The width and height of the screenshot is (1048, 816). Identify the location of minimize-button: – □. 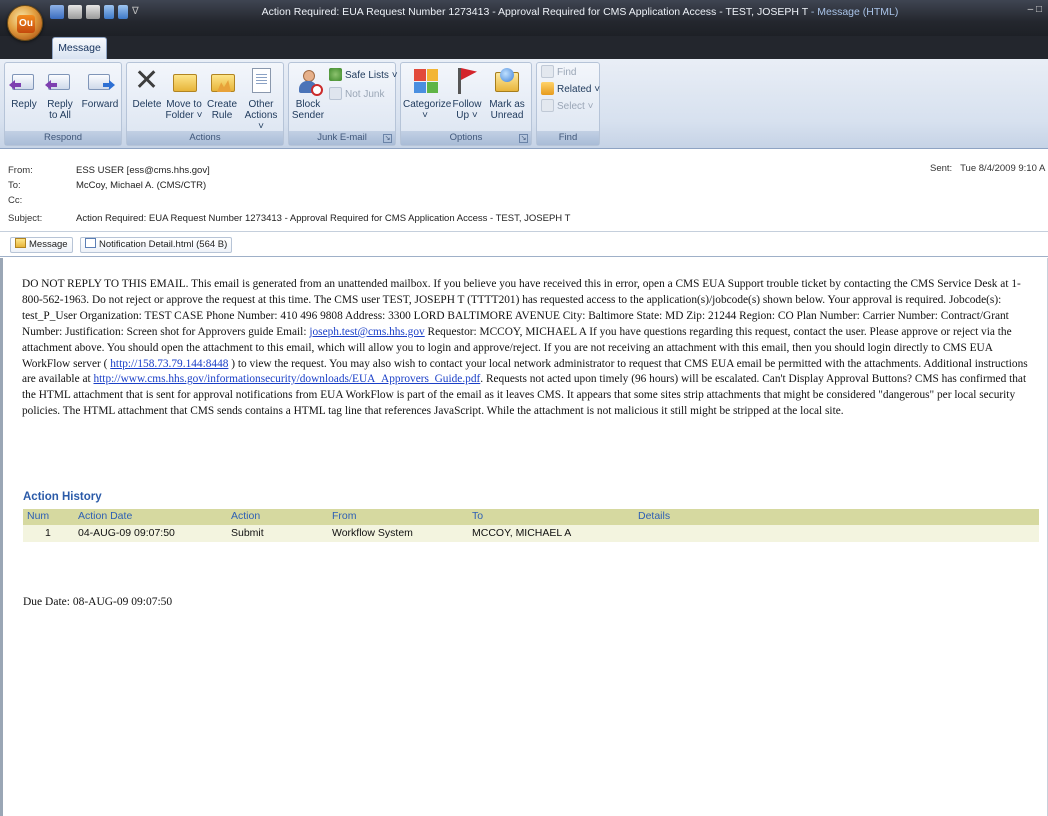
(1035, 9).